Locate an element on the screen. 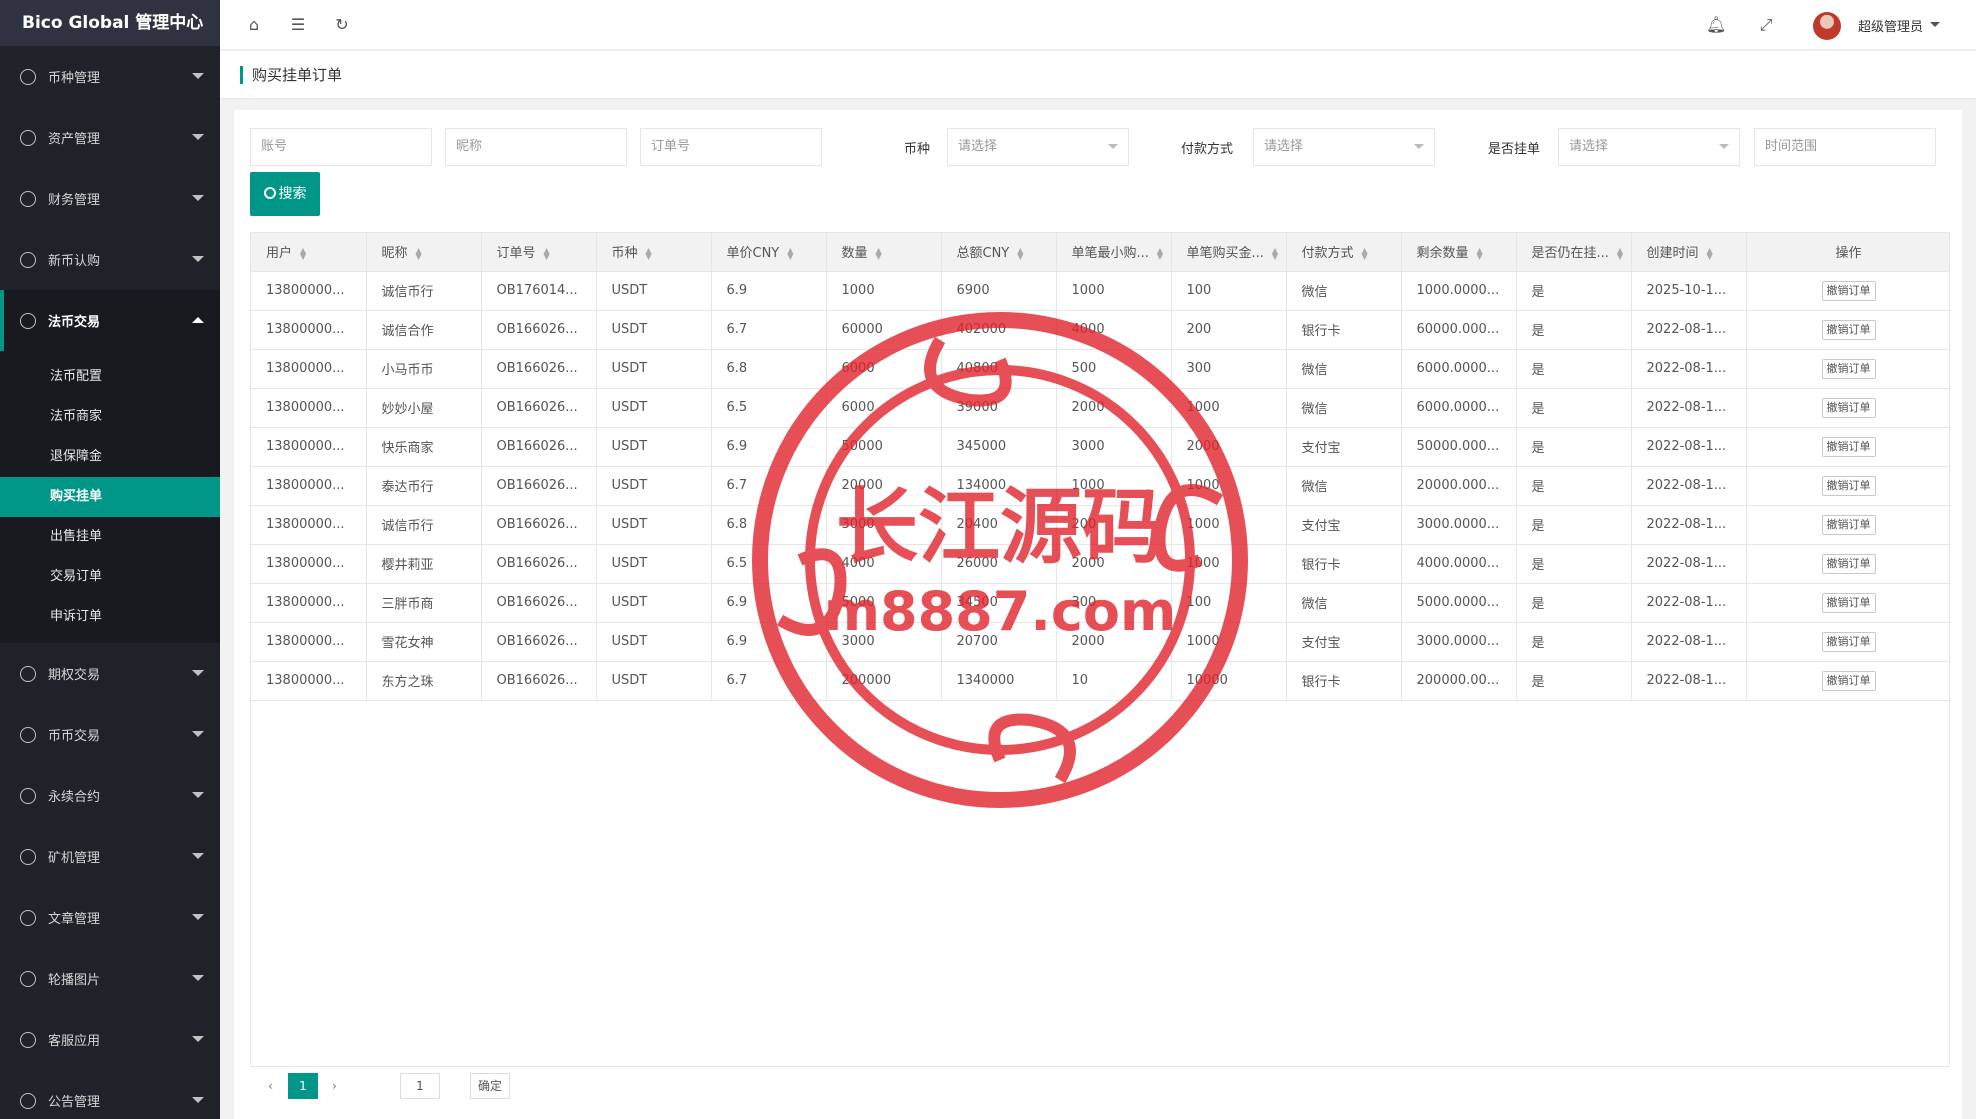 The width and height of the screenshot is (1976, 1119). sidebar-item-1: 资产管理 is located at coordinates (110, 137).